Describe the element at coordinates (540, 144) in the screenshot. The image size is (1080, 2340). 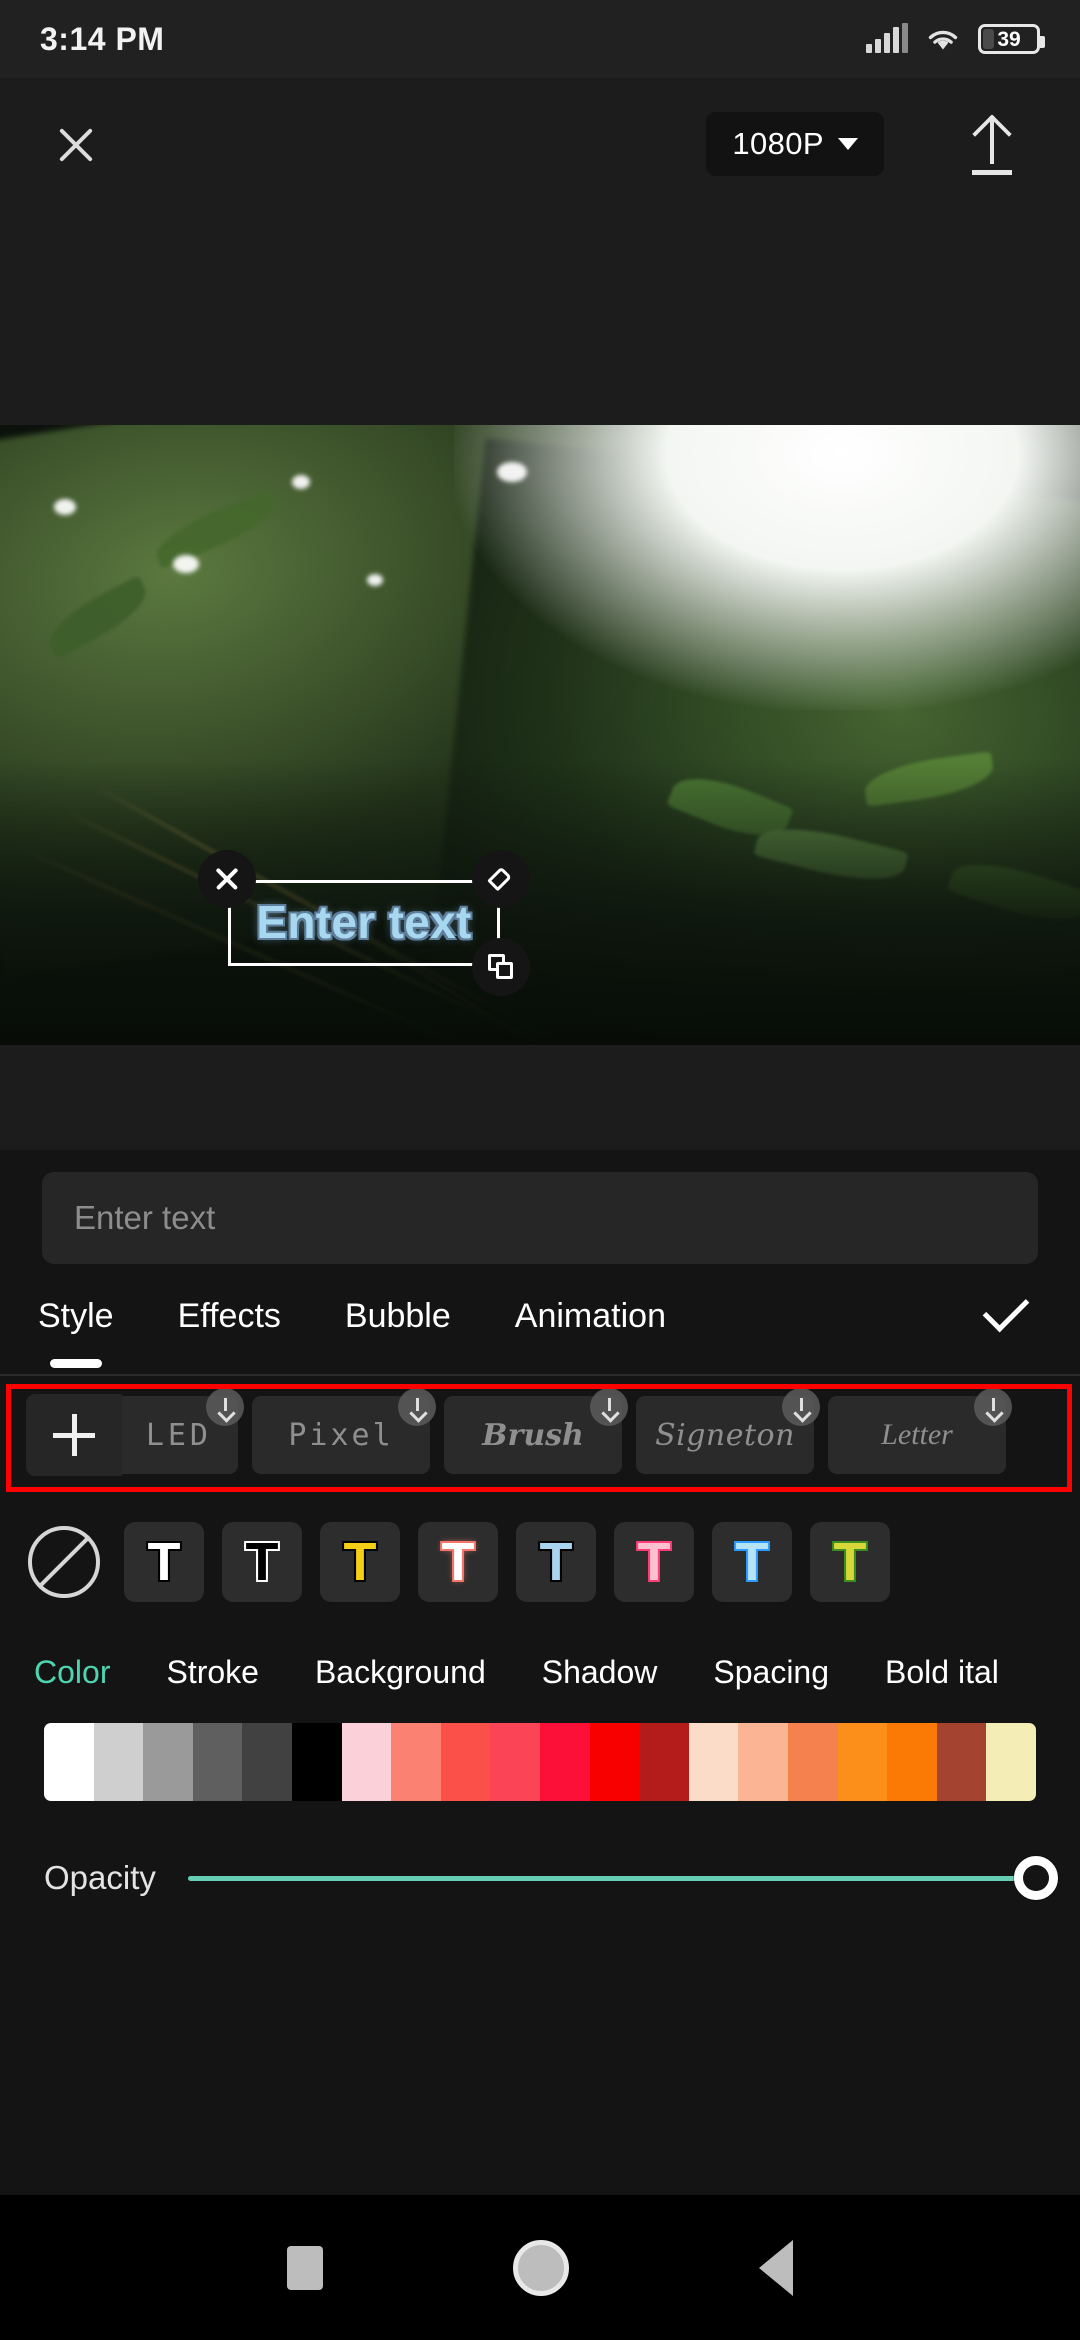
I see `top-toolbar: 1080P` at that location.